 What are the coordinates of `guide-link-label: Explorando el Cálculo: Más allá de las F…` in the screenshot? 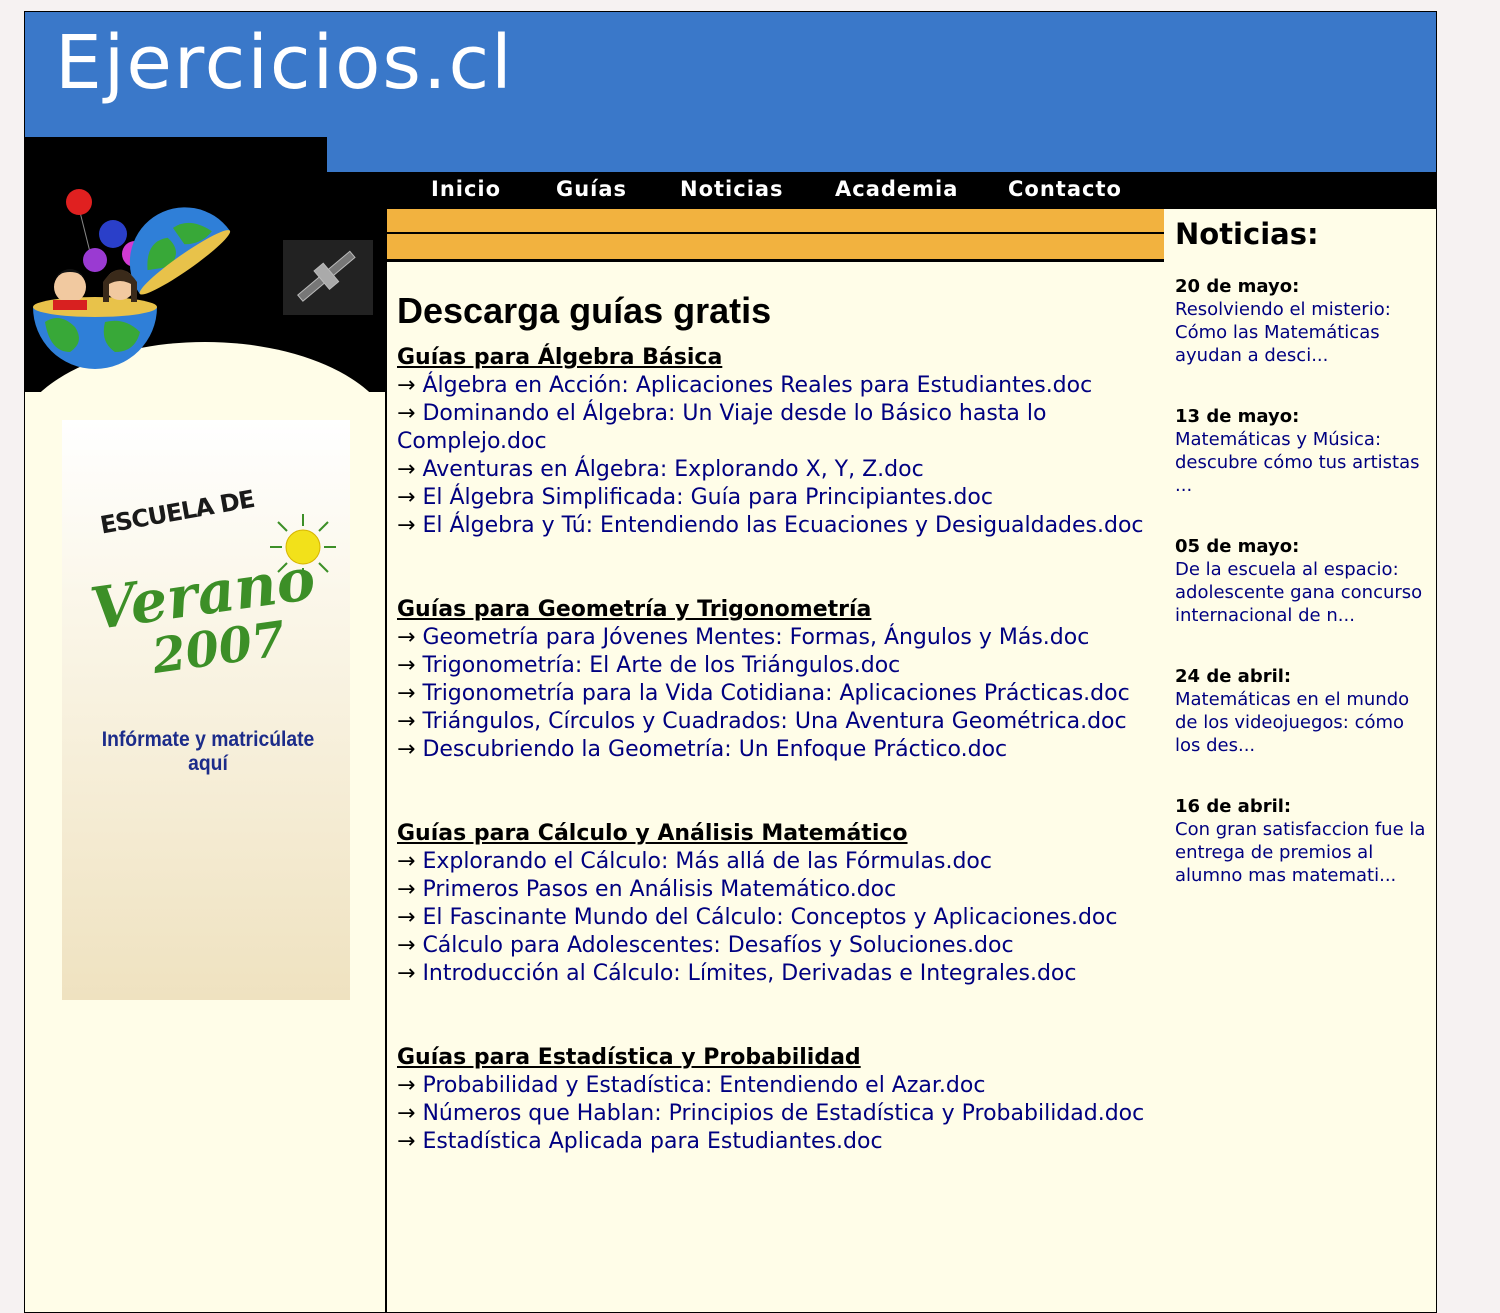 It's located at (707, 862).